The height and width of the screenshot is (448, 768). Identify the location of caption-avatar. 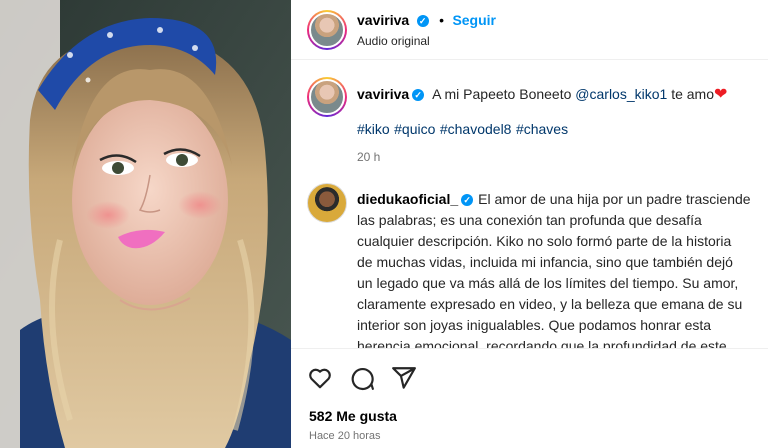
(327, 97).